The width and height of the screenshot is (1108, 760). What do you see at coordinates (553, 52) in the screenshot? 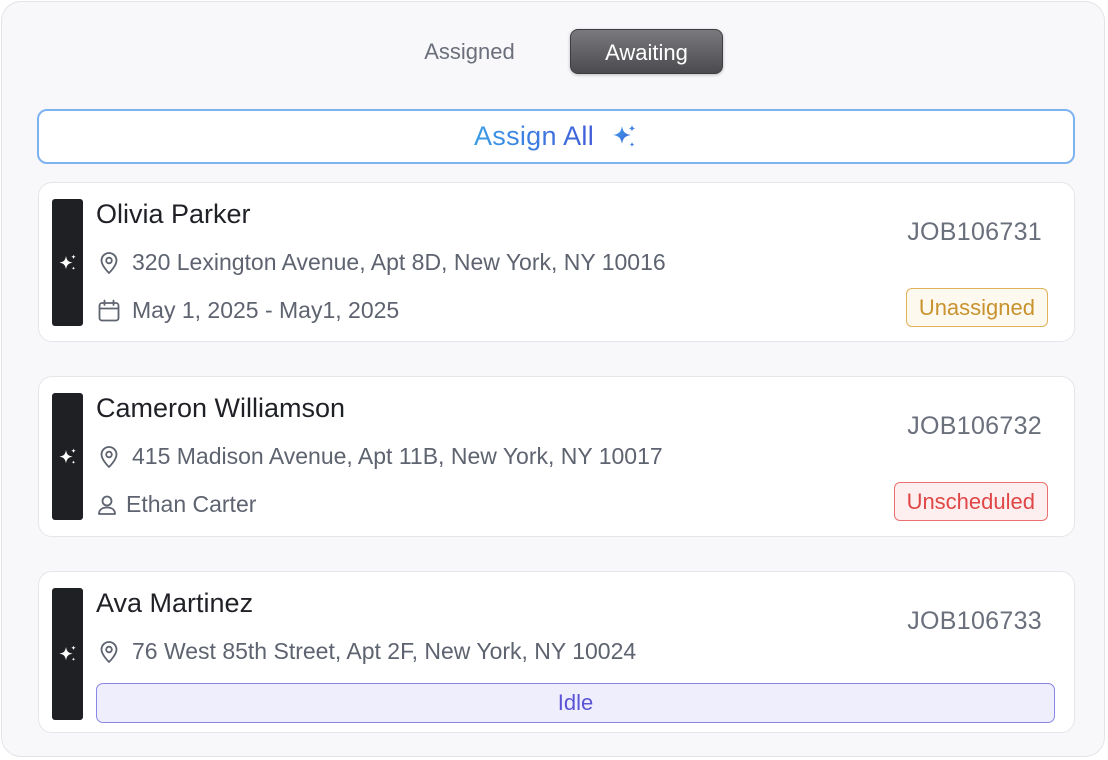
I see `tab-bar: Assigned Awaiting` at bounding box center [553, 52].